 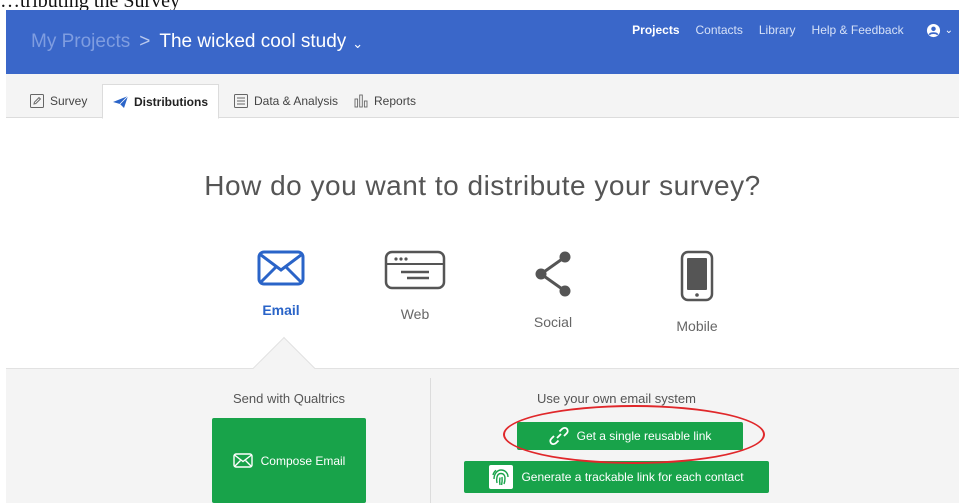 I want to click on nav-library: Library, so click(x=777, y=30).